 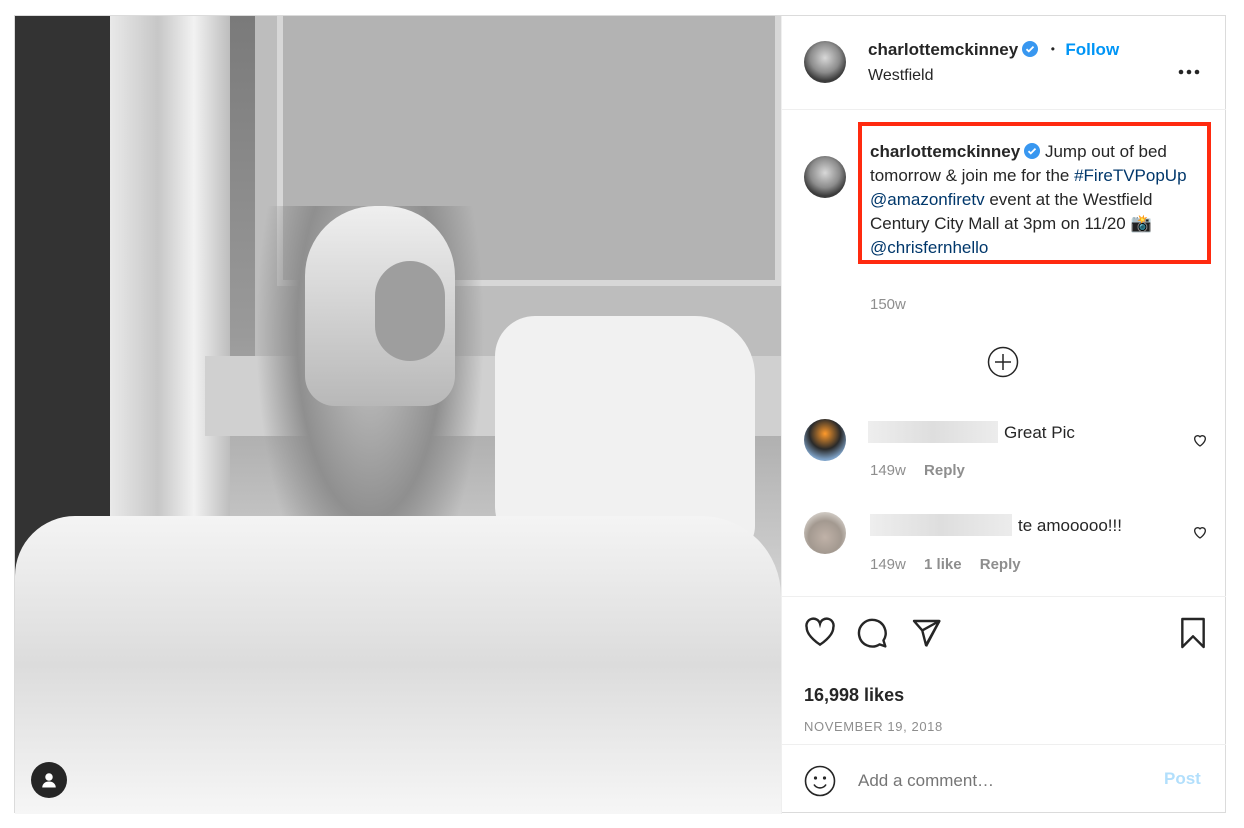 I want to click on likes-count: 16,998 likes, so click(x=854, y=695).